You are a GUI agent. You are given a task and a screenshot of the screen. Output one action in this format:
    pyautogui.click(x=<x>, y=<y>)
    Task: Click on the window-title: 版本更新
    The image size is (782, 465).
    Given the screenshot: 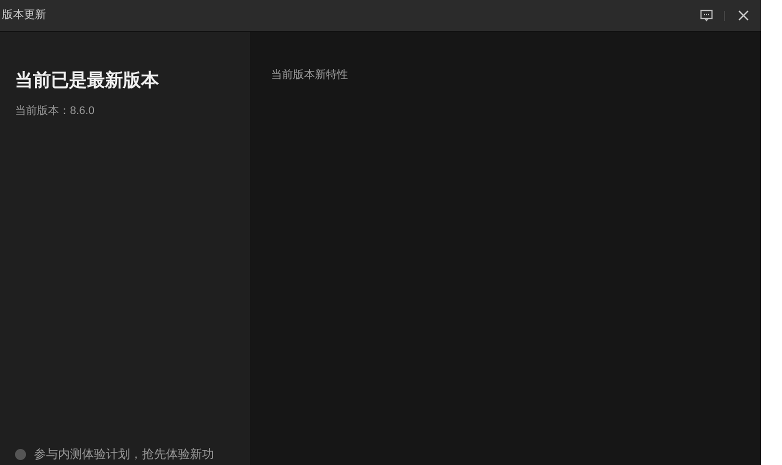 What is the action you would take?
    pyautogui.click(x=24, y=16)
    